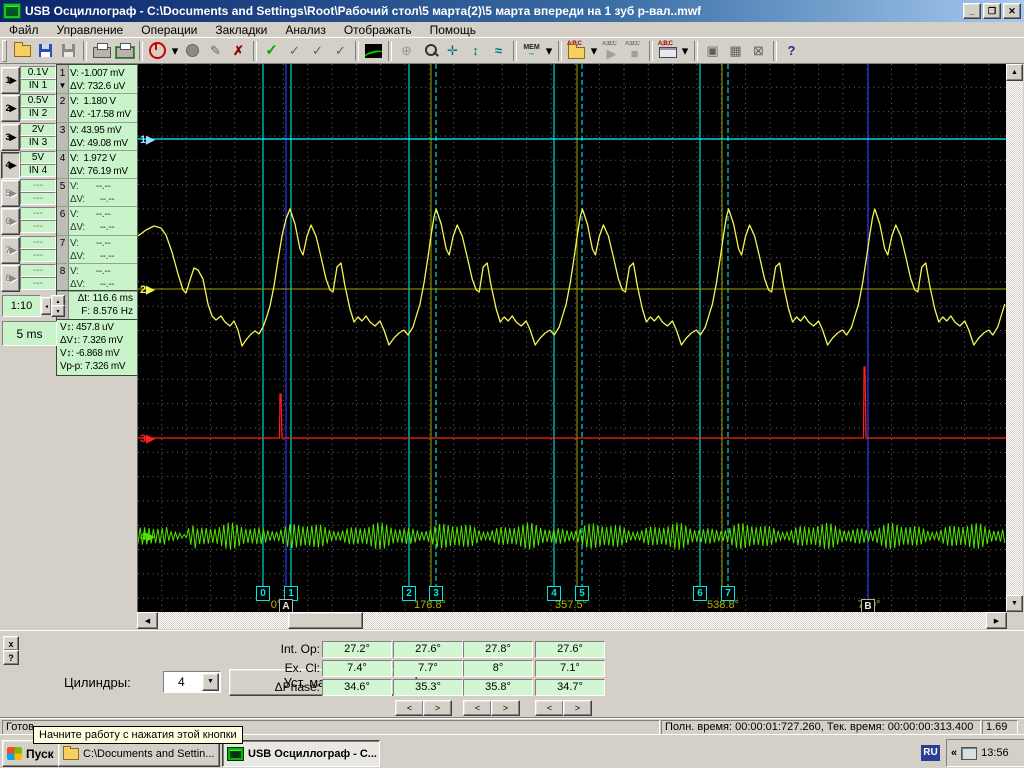  What do you see at coordinates (572, 620) in the screenshot?
I see `horizontal-scrollbar: ◀ ▶` at bounding box center [572, 620].